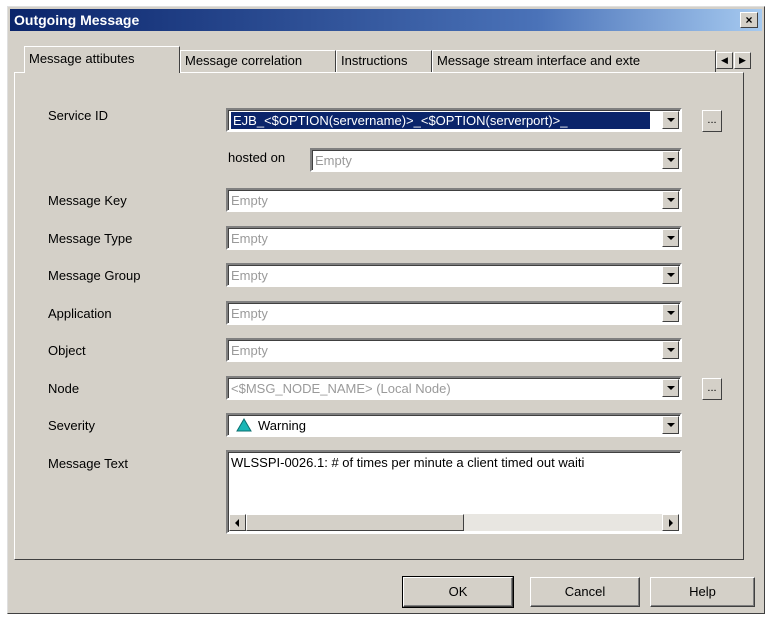  Describe the element at coordinates (702, 592) in the screenshot. I see `help-button: Help` at that location.